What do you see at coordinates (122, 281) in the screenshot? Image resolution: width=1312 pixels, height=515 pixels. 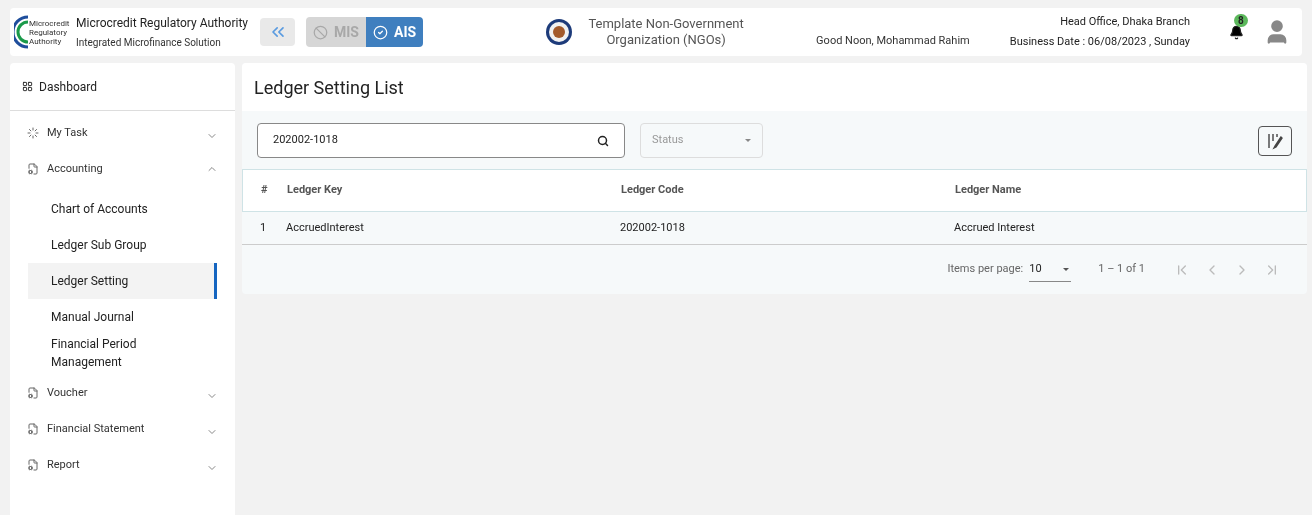 I see `submenu-item: Ledger Setting` at bounding box center [122, 281].